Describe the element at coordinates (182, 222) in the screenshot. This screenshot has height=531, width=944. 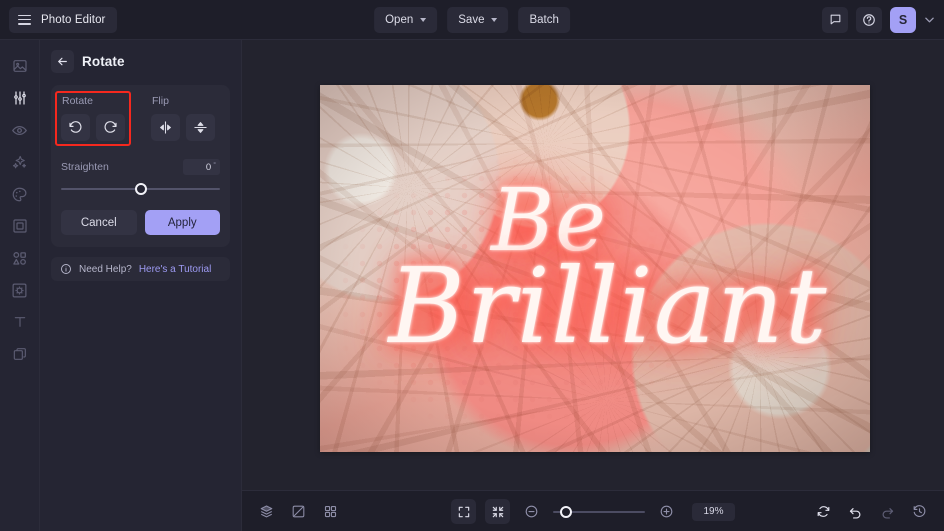
I see `apply-button: Apply` at that location.